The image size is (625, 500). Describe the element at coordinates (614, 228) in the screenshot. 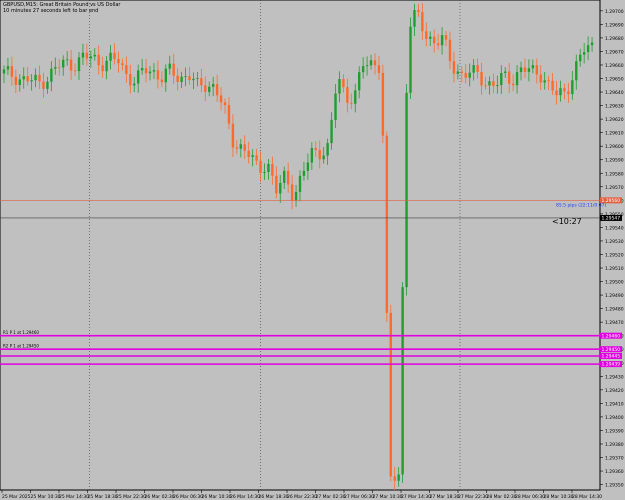

I see `price-tick-label: 1.29540` at that location.